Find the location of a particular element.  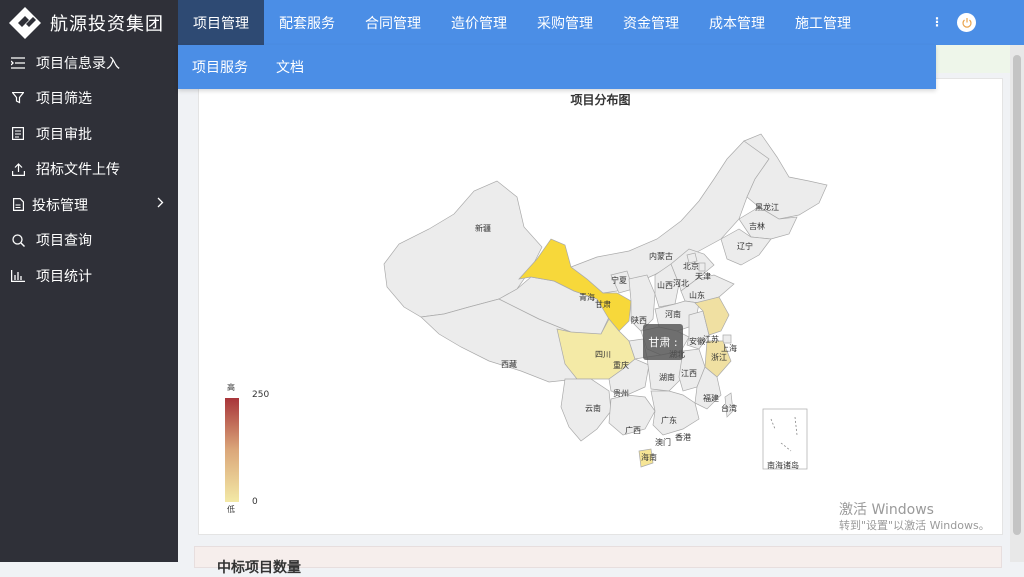

chevron-right-icon is located at coordinates (160, 204).